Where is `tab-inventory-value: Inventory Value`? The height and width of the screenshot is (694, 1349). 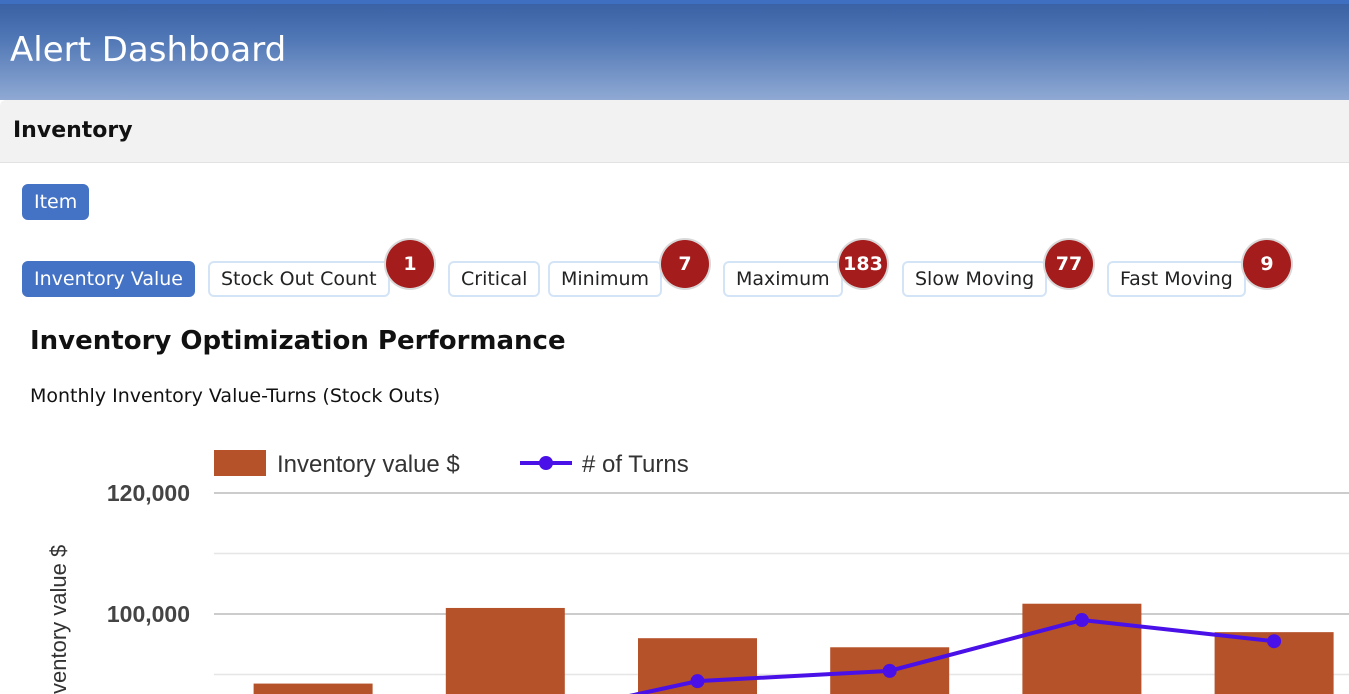
tab-inventory-value: Inventory Value is located at coordinates (108, 279).